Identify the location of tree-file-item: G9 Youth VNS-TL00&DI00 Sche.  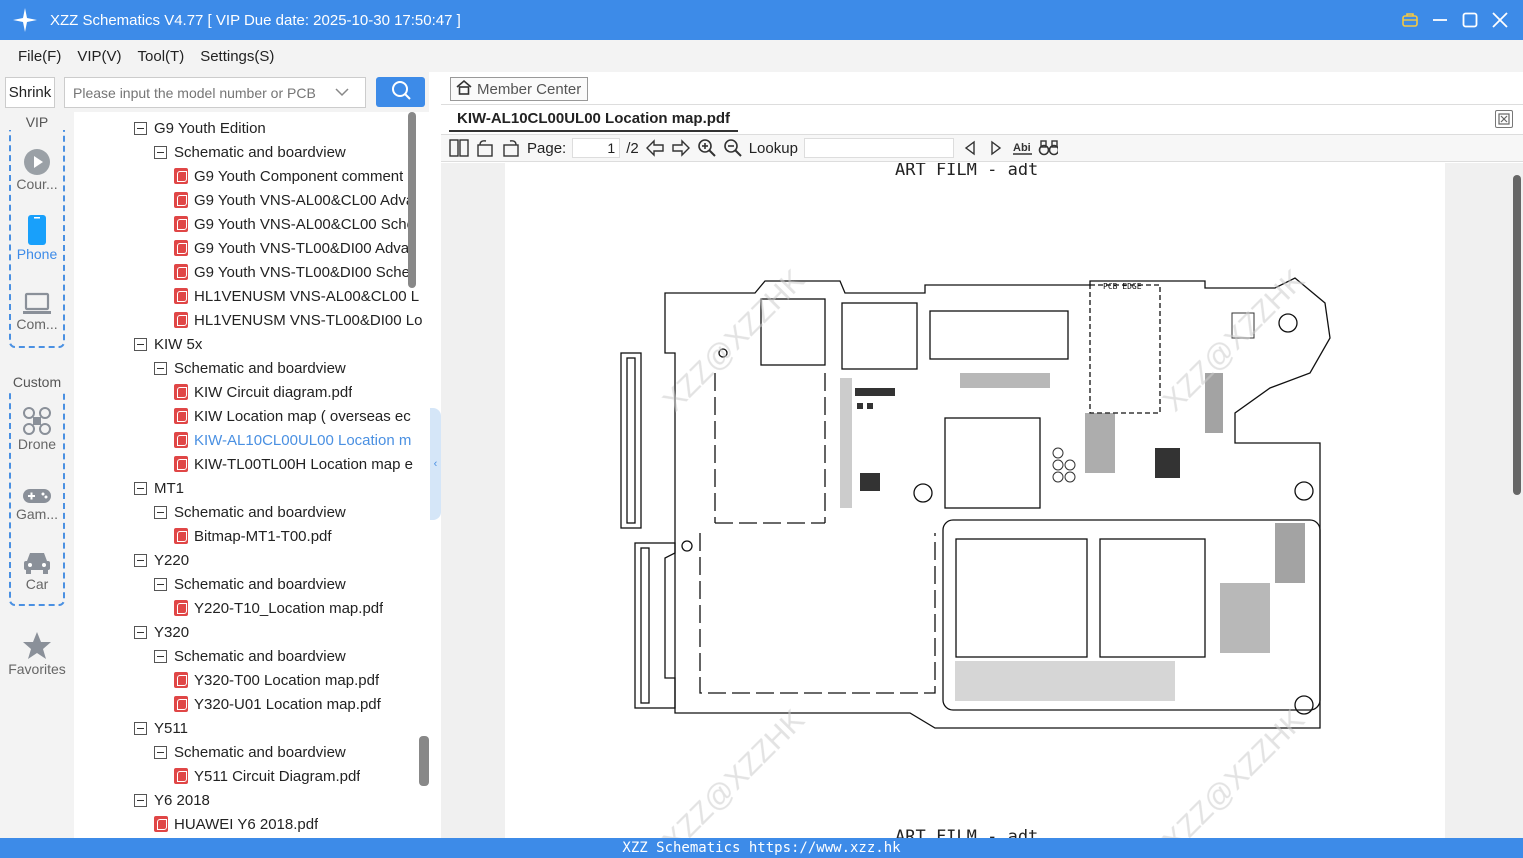
(301, 272).